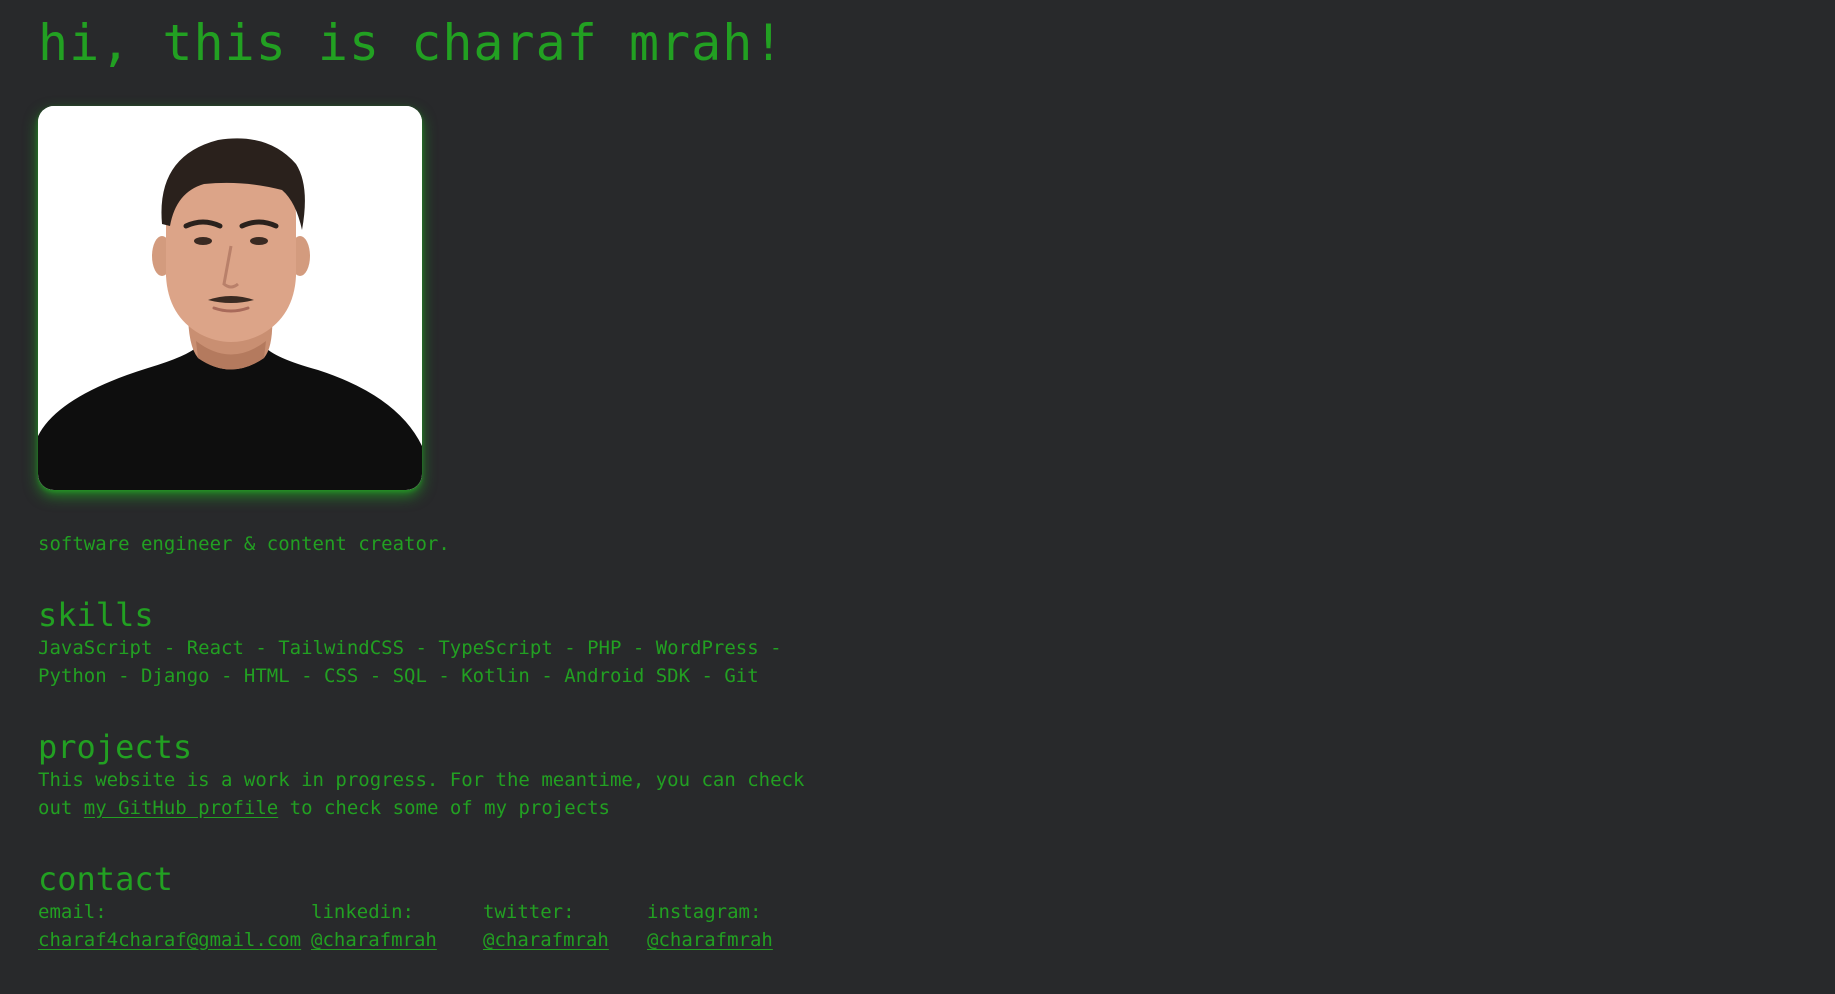 The width and height of the screenshot is (1835, 994). Describe the element at coordinates (96, 615) in the screenshot. I see `skills-heading: skills` at that location.